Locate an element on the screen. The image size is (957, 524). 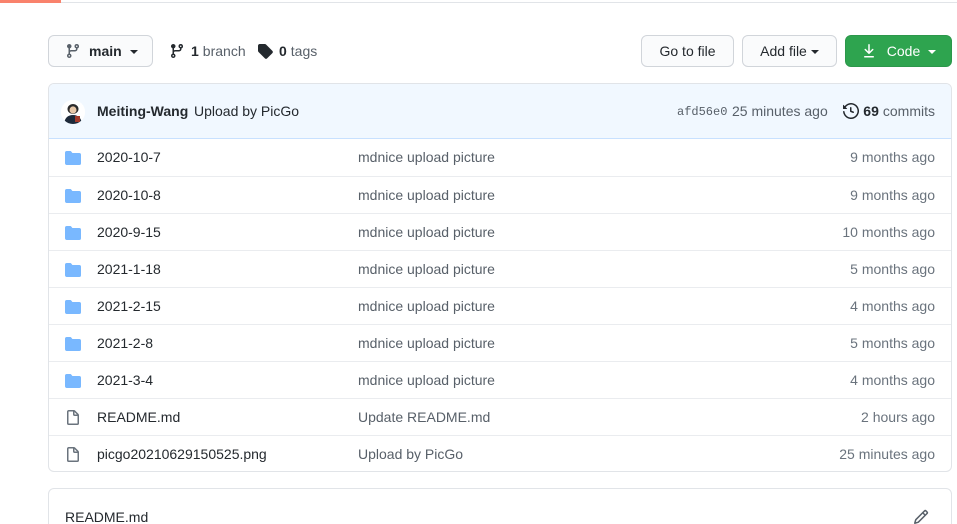
commit-message-link: Update README.md is located at coordinates (424, 417).